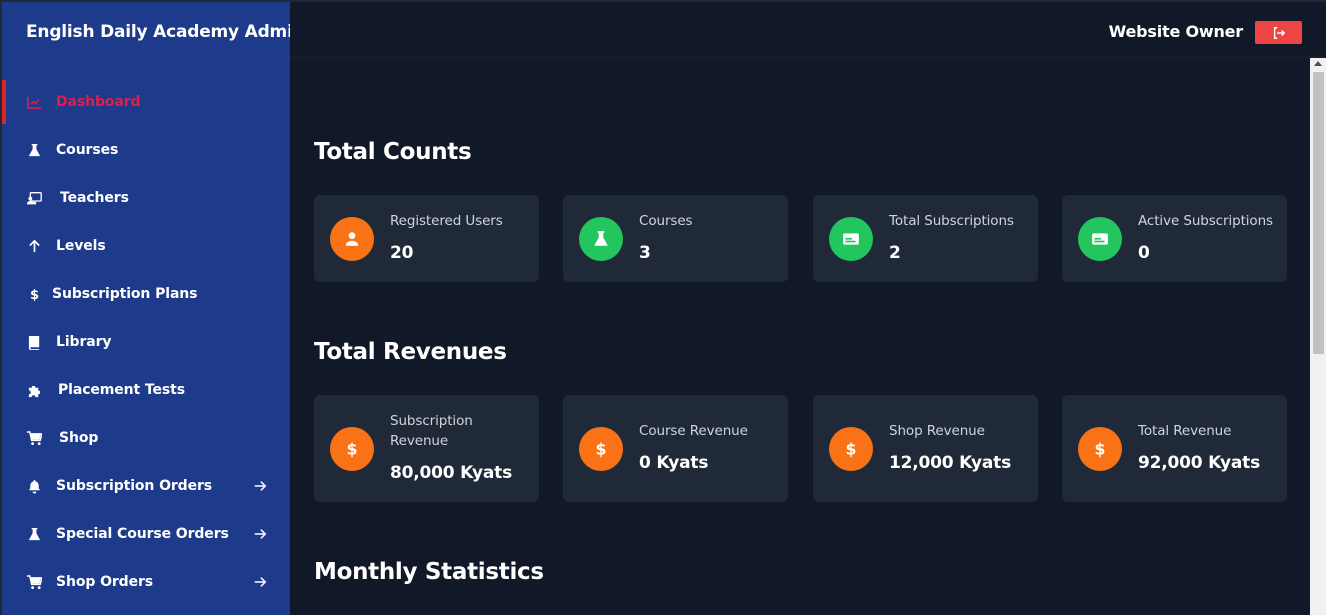 The height and width of the screenshot is (615, 1326). What do you see at coordinates (925, 448) in the screenshot?
I see `stat-card-shop-revenue: $ Shop Revenue 12,000 Kyats` at bounding box center [925, 448].